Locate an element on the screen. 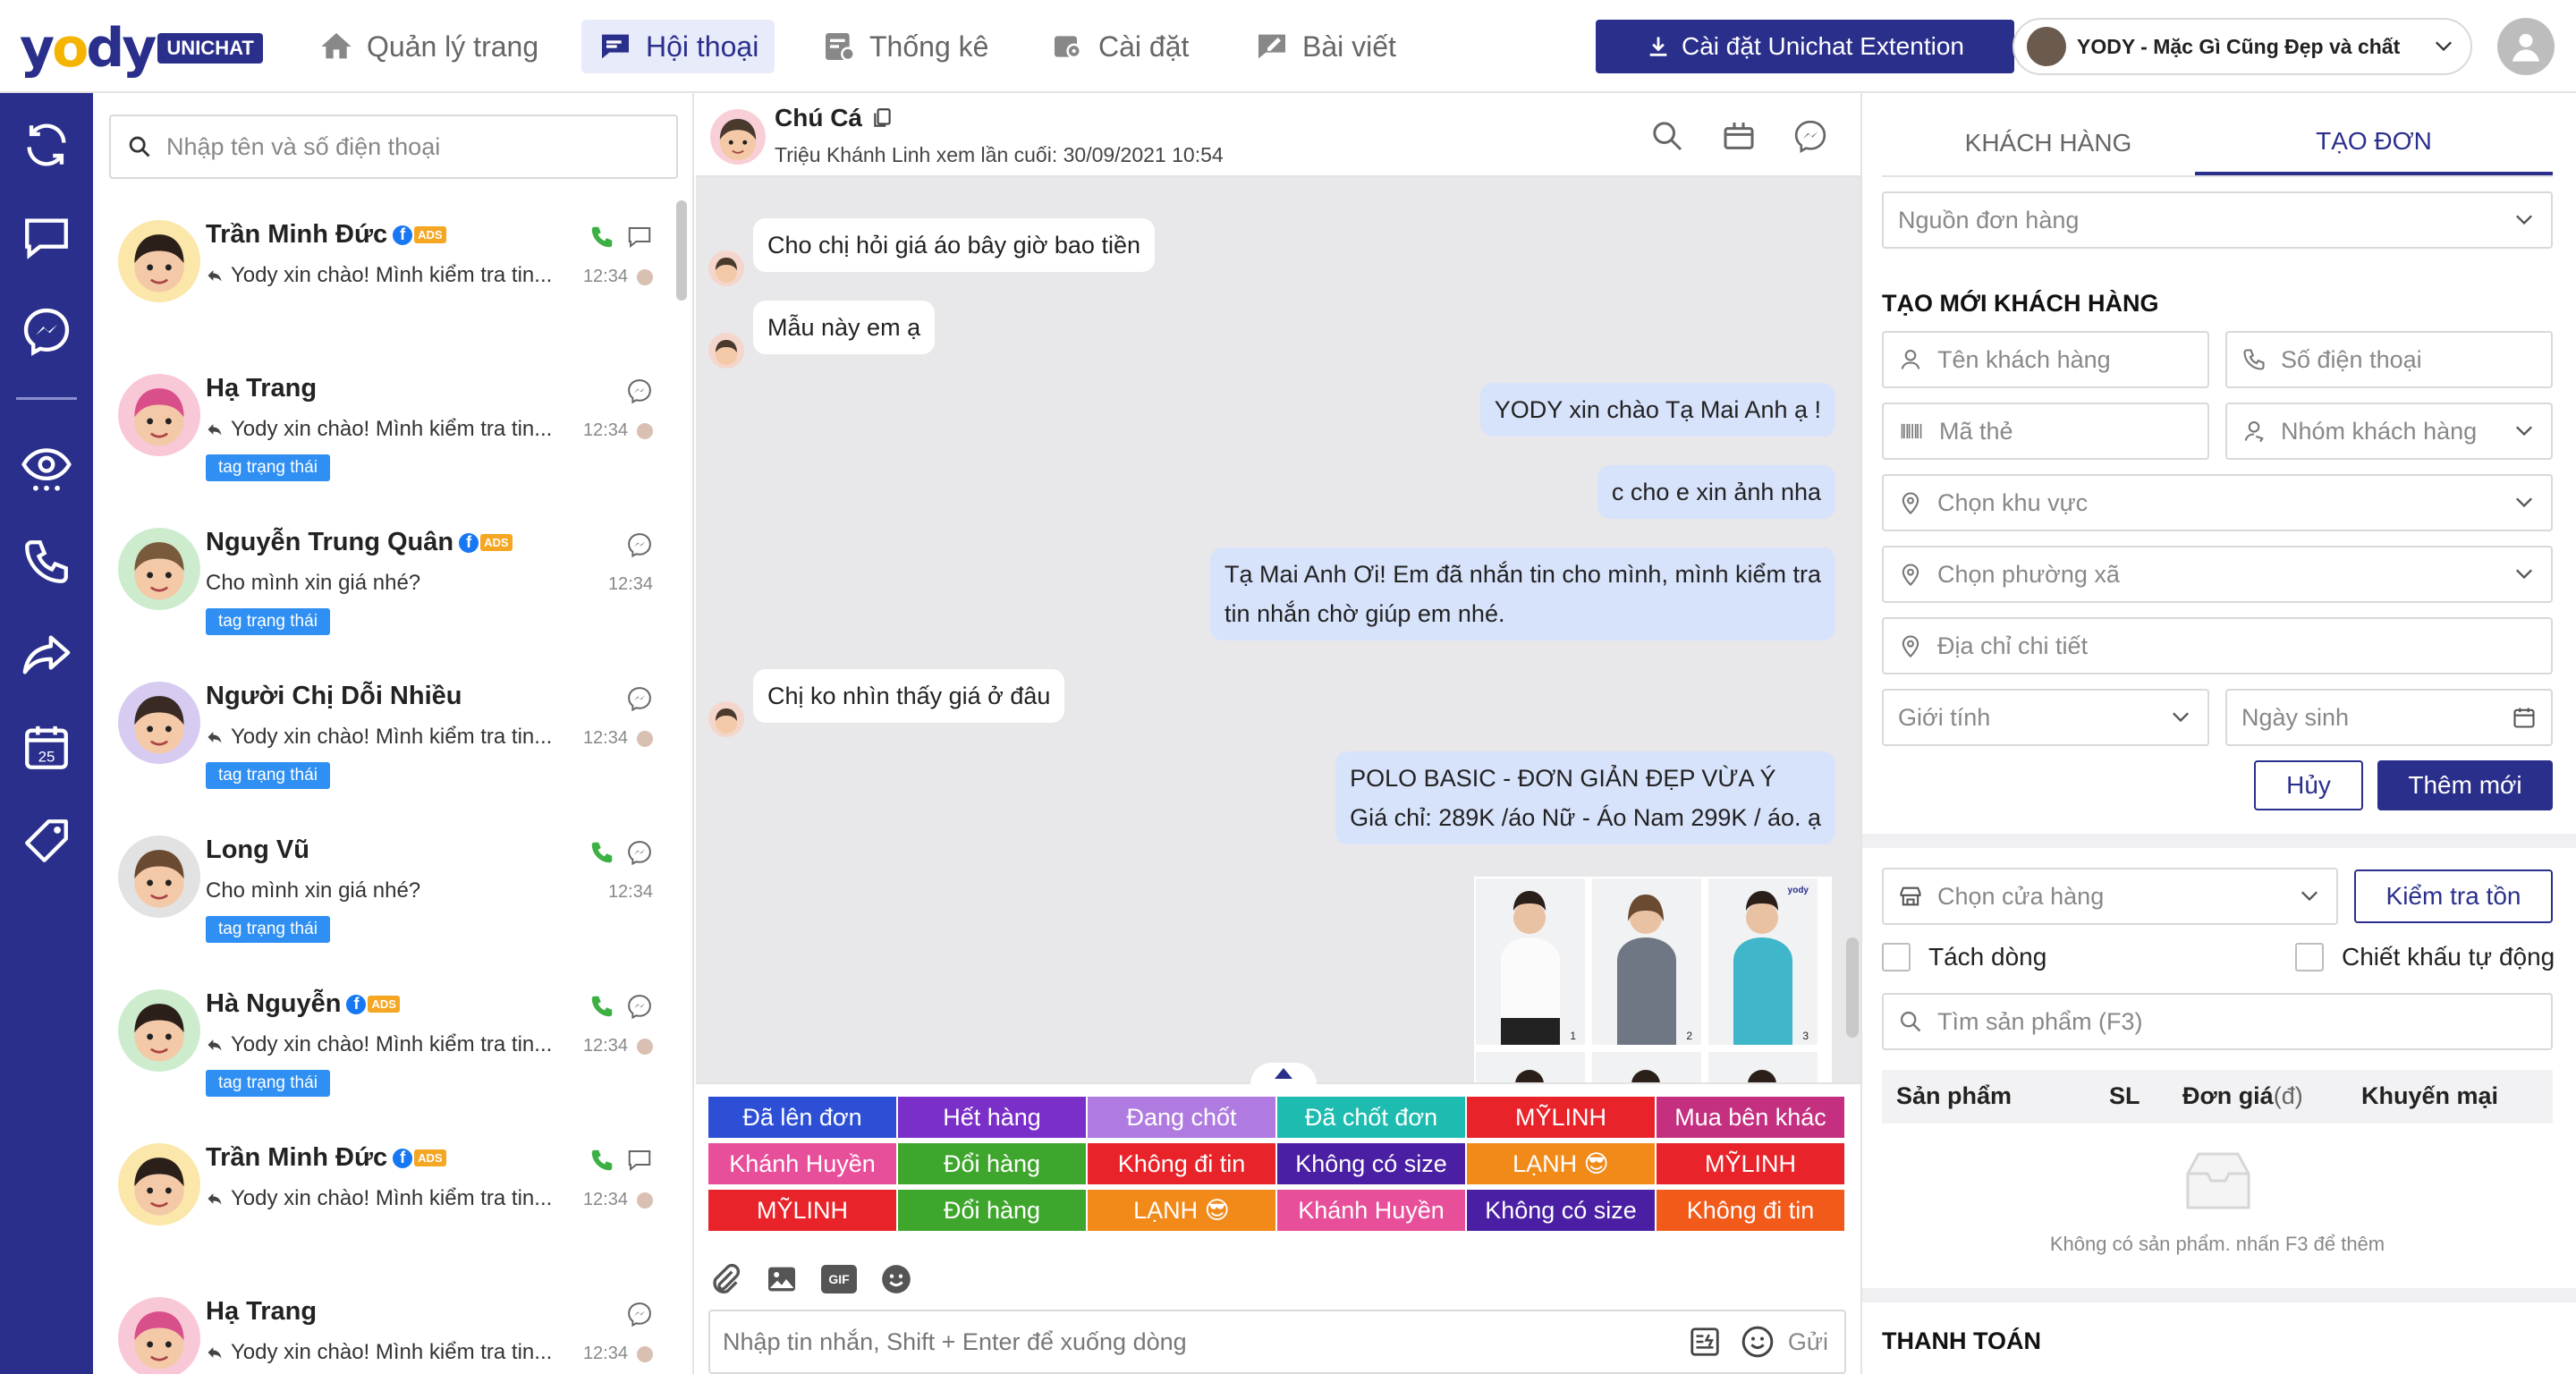  refresh-icon is located at coordinates (46, 145).